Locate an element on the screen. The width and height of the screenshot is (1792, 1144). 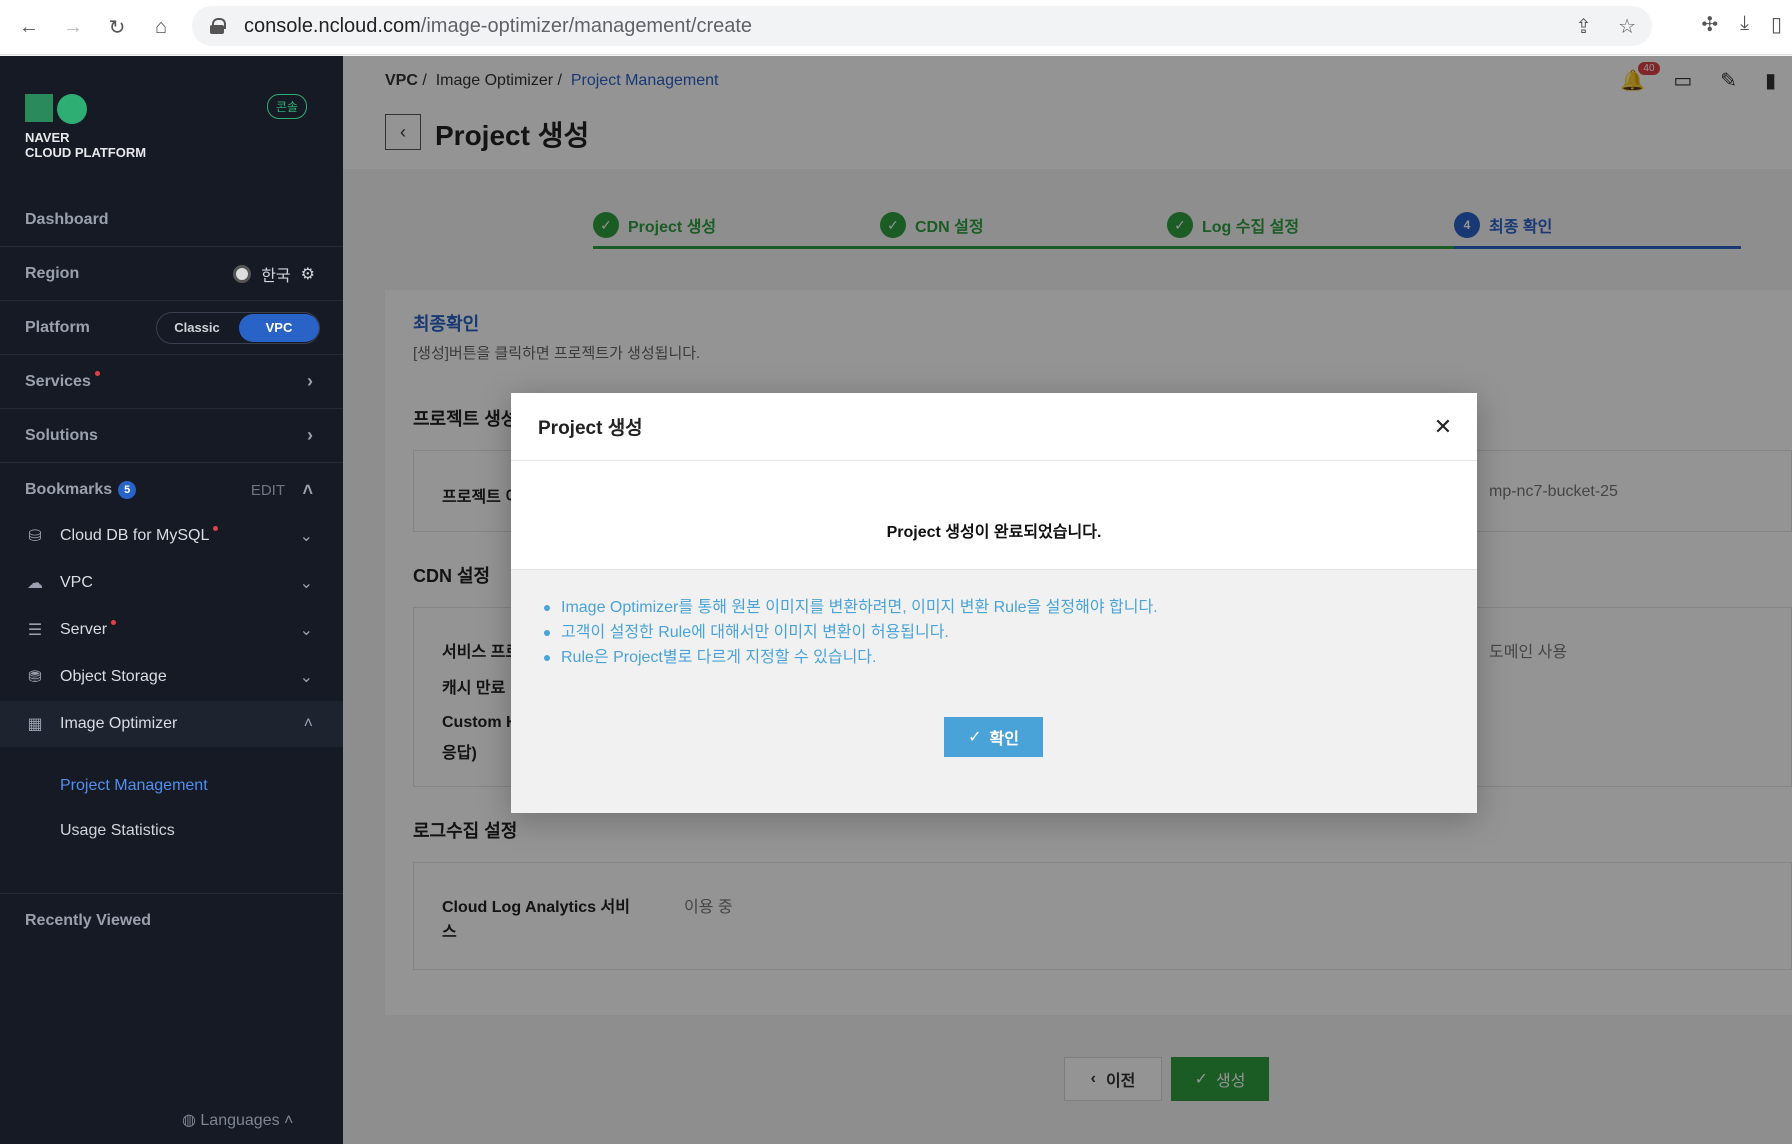
recently-viewed: Recently Viewed is located at coordinates (88, 921).